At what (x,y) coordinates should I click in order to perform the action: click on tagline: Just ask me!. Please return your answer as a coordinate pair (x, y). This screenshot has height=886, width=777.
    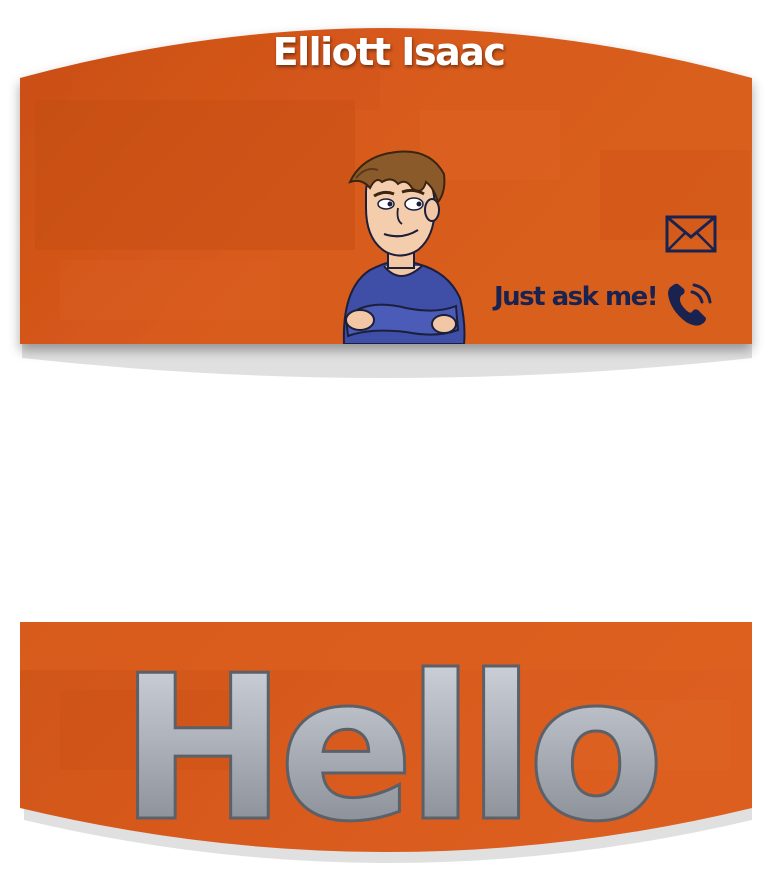
    Looking at the image, I should click on (576, 297).